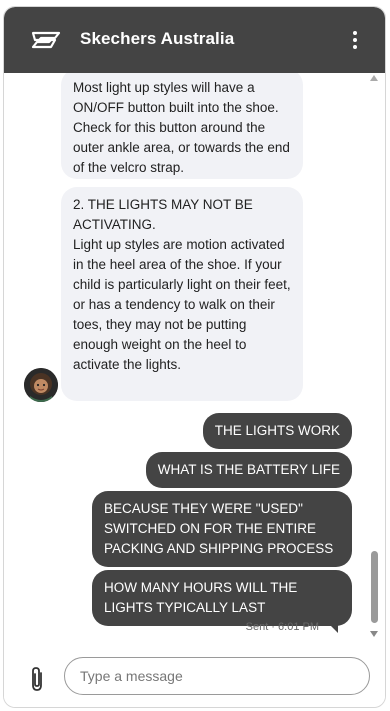 This screenshot has height=711, width=390. I want to click on scroll-down-icon, so click(374, 634).